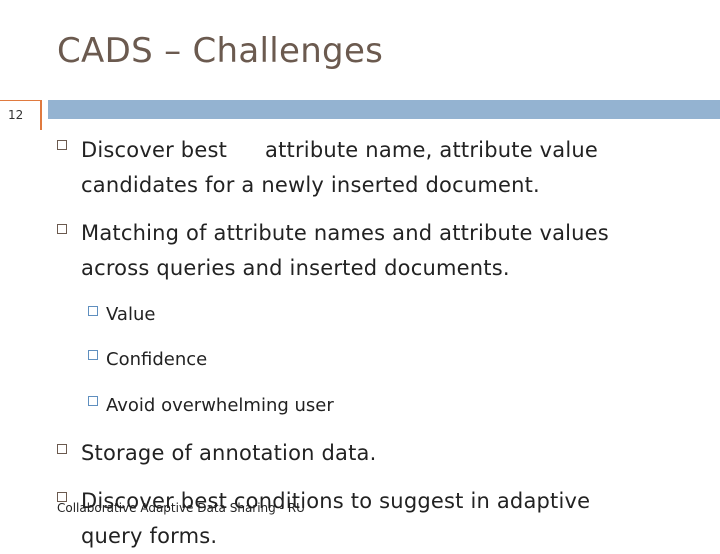 Image resolution: width=720 pixels, height=554 pixels. I want to click on sub-bullet-confidence: Confidence, so click(157, 359).